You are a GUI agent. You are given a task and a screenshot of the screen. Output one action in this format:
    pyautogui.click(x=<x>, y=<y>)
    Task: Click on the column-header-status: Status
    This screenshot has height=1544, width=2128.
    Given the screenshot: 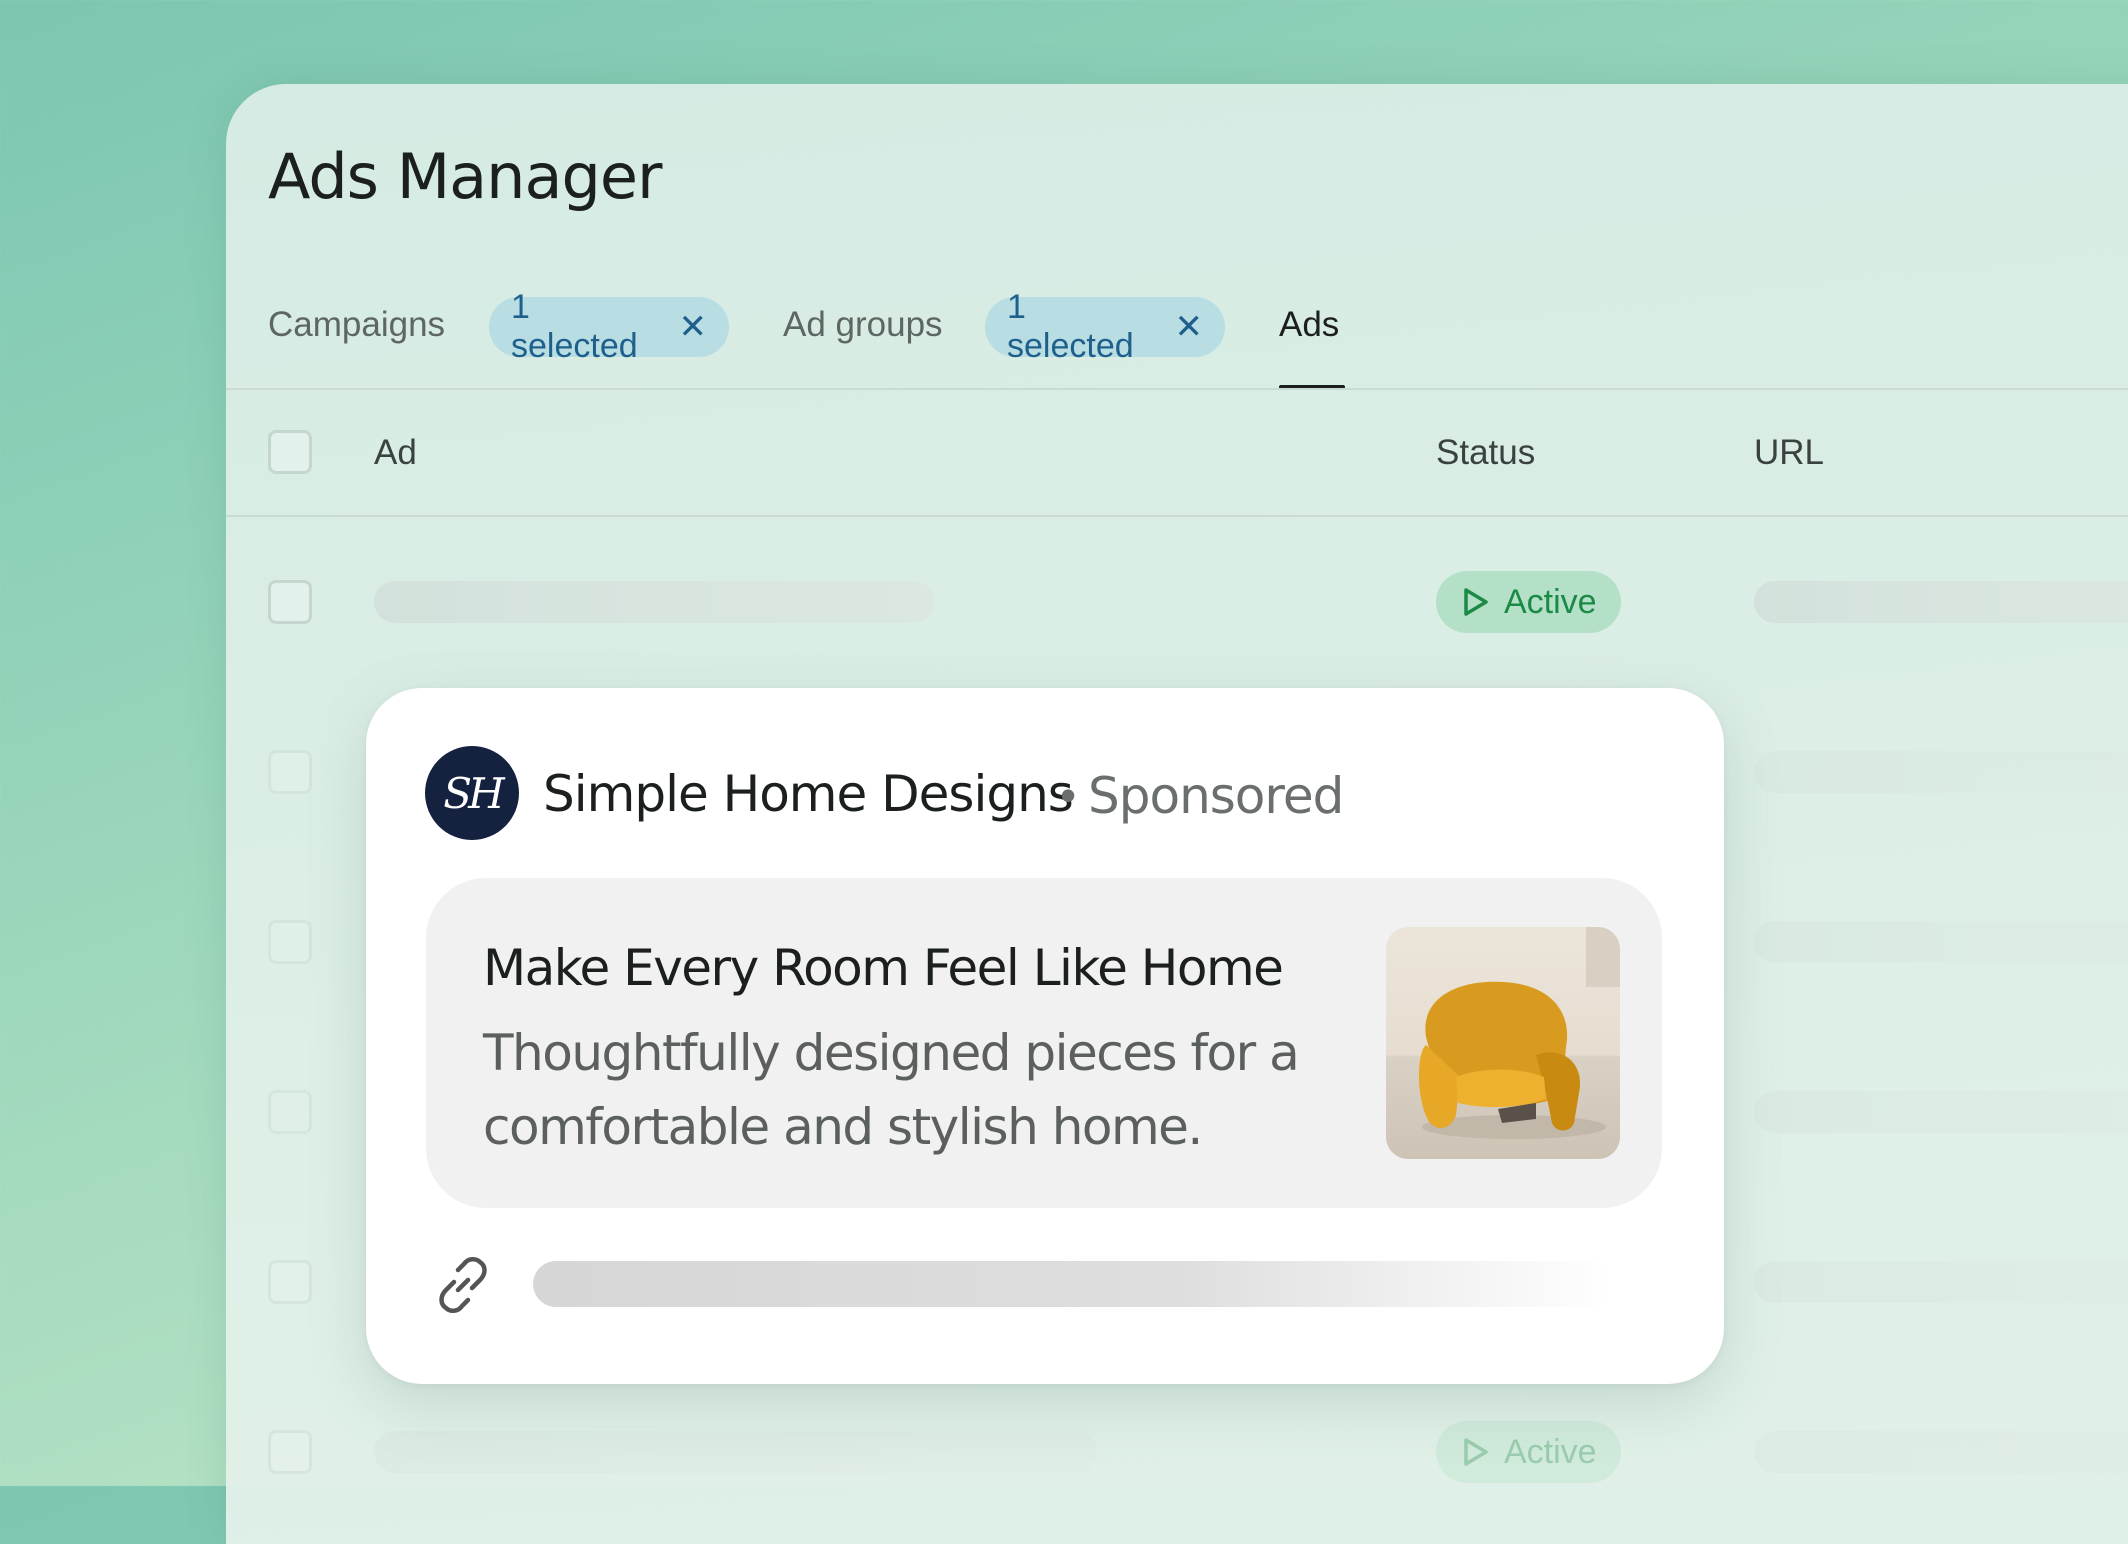 What is the action you would take?
    pyautogui.click(x=1485, y=453)
    